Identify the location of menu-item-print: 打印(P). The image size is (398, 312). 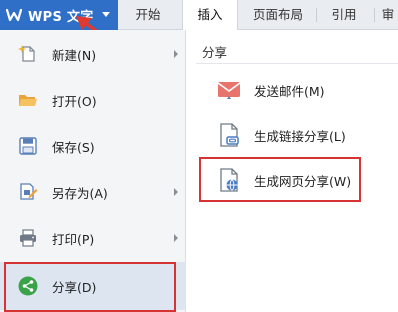
(93, 238).